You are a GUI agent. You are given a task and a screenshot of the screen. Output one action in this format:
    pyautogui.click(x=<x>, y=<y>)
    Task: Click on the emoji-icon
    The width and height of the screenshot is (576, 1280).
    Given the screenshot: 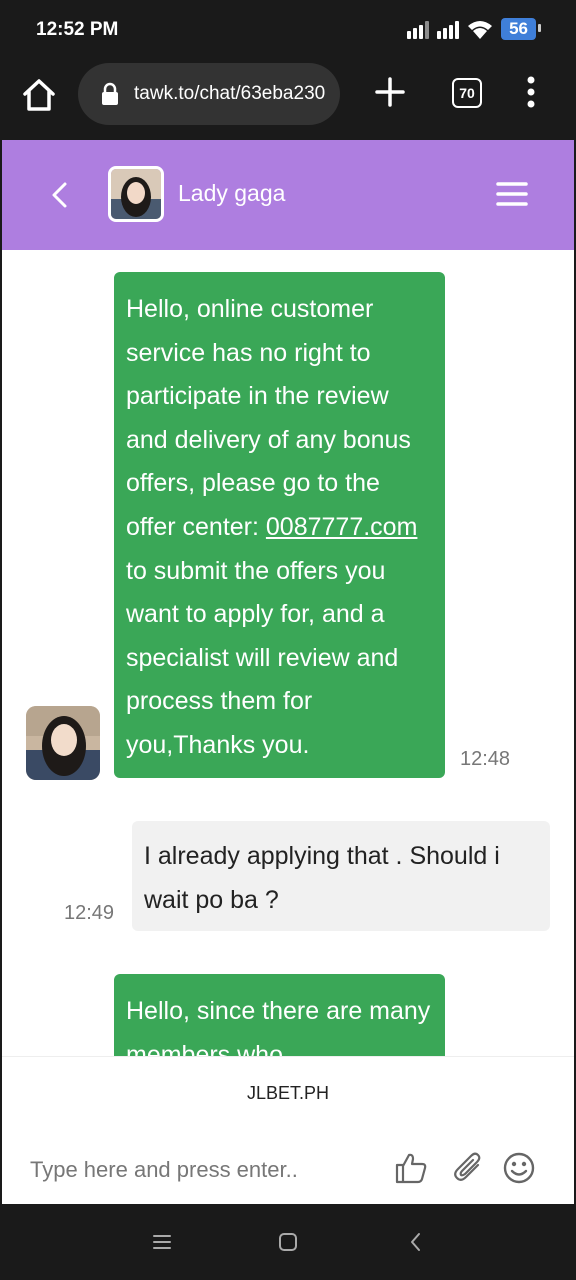 What is the action you would take?
    pyautogui.click(x=519, y=1168)
    